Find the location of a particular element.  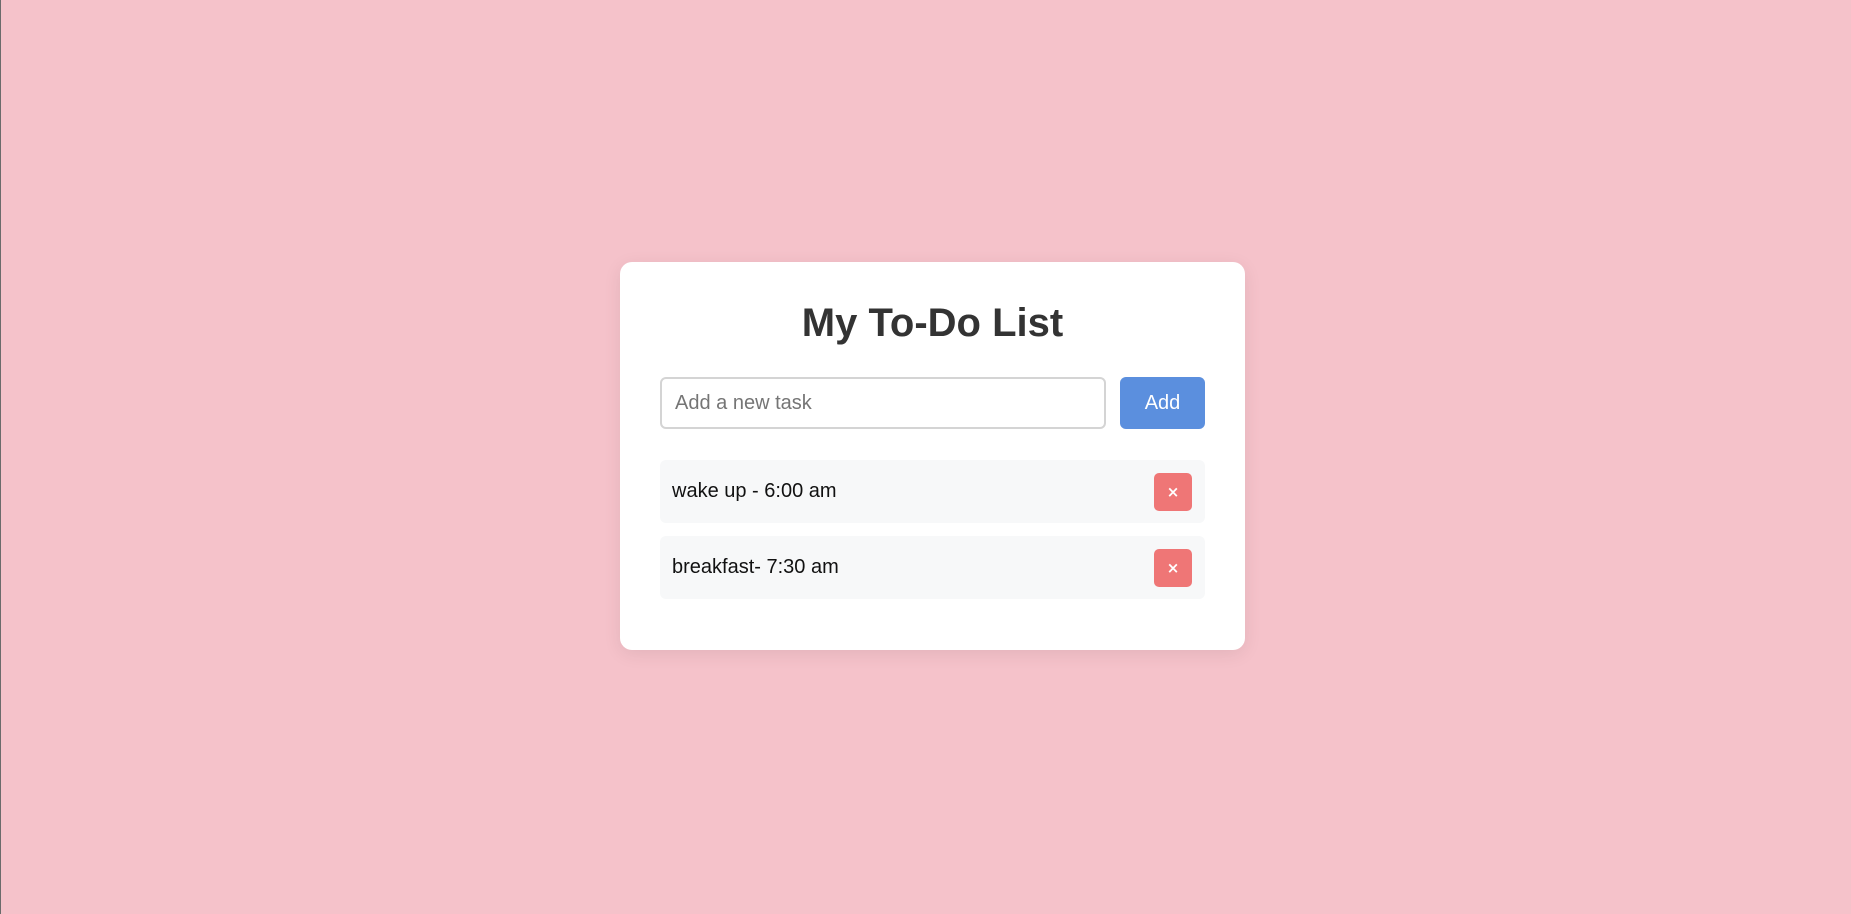

page-title: My To-Do List is located at coordinates (932, 323).